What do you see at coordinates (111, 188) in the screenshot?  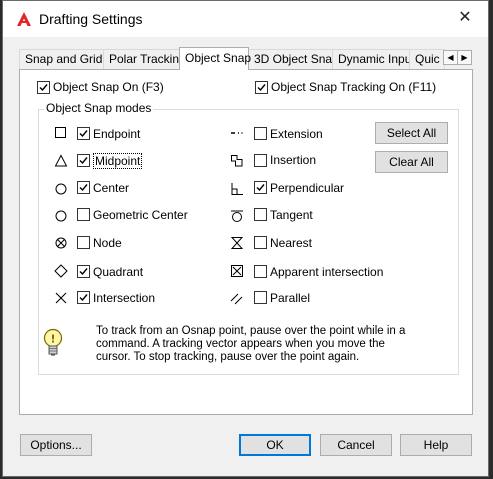 I see `center-label: Center` at bounding box center [111, 188].